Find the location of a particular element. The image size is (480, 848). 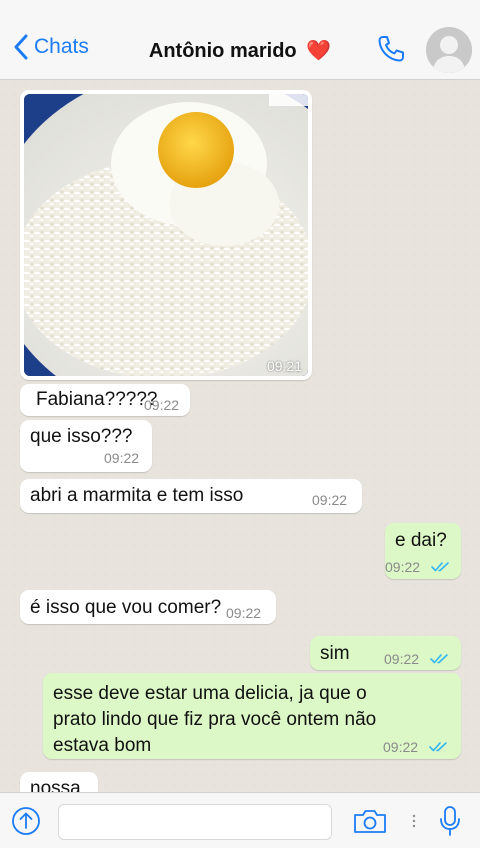

microphone-icon is located at coordinates (450, 821).